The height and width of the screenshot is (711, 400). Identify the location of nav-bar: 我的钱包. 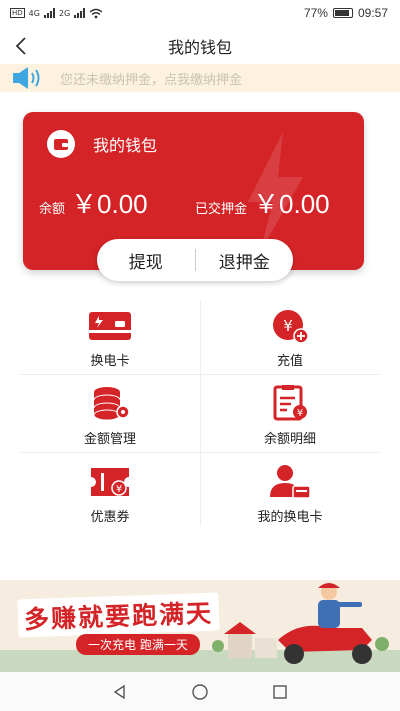
(200, 46).